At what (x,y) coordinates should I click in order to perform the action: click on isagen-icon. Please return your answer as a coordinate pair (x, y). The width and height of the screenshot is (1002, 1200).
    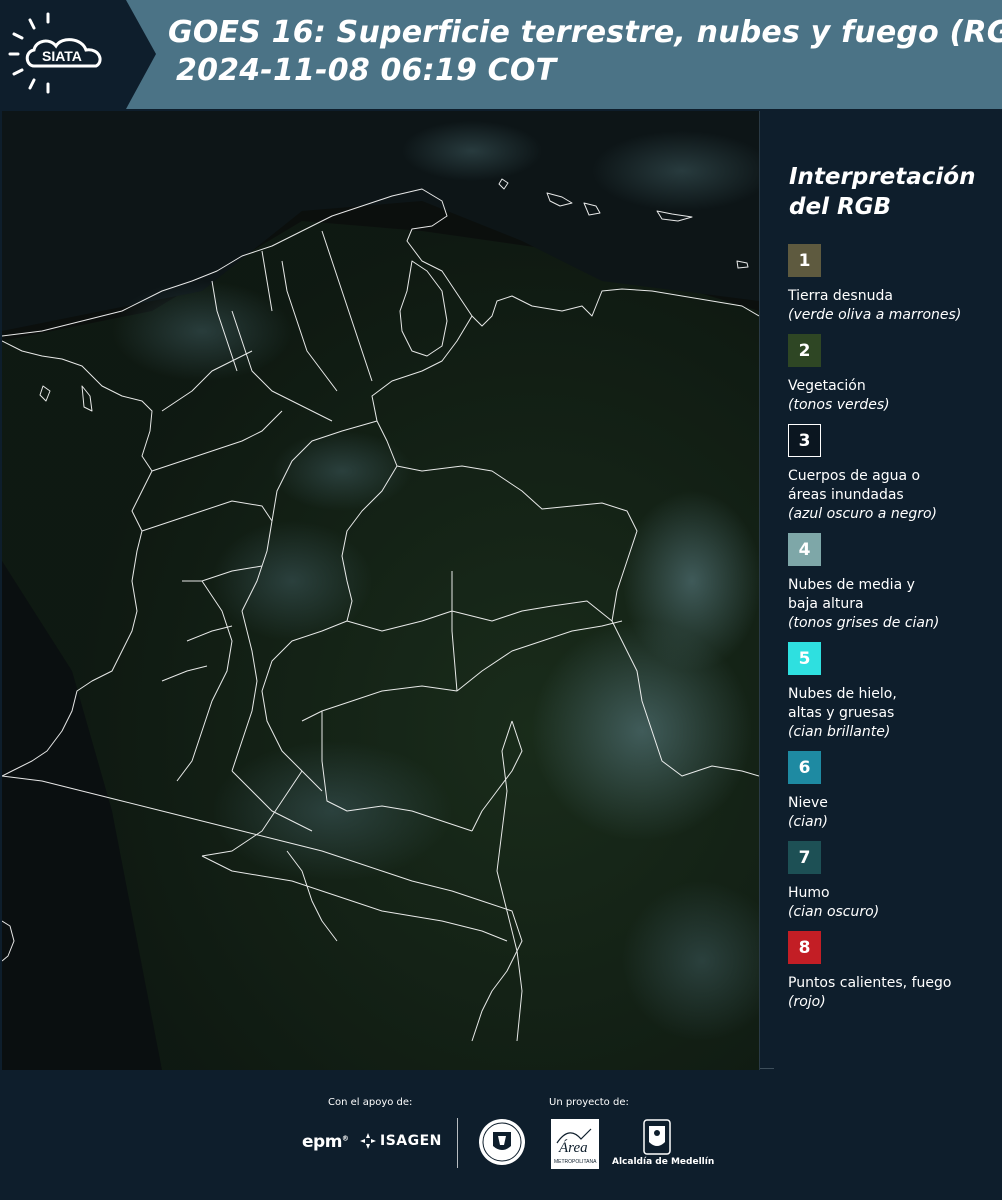
    Looking at the image, I should click on (368, 1141).